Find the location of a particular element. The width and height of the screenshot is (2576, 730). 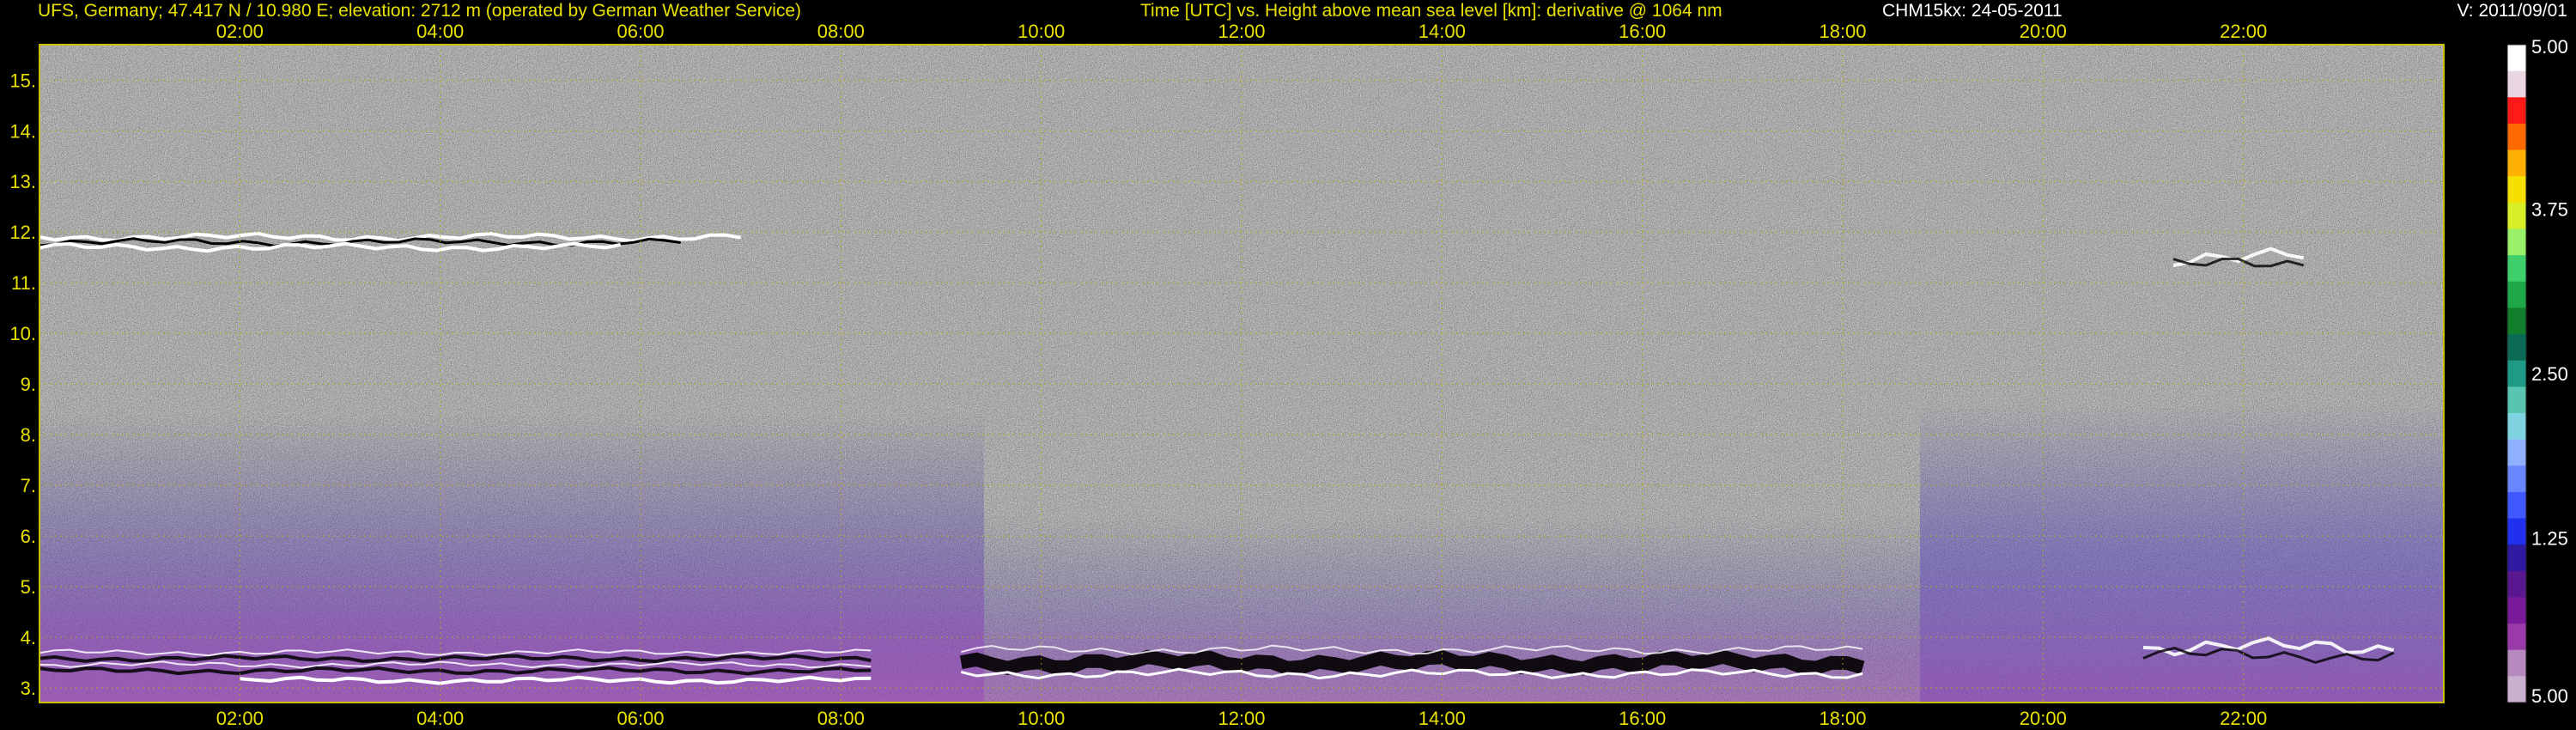

y-axis: 3. 4. 5. 6. 7. 8. 9. 10. 11. 12. 13. 14. 15. is located at coordinates (23, 384).